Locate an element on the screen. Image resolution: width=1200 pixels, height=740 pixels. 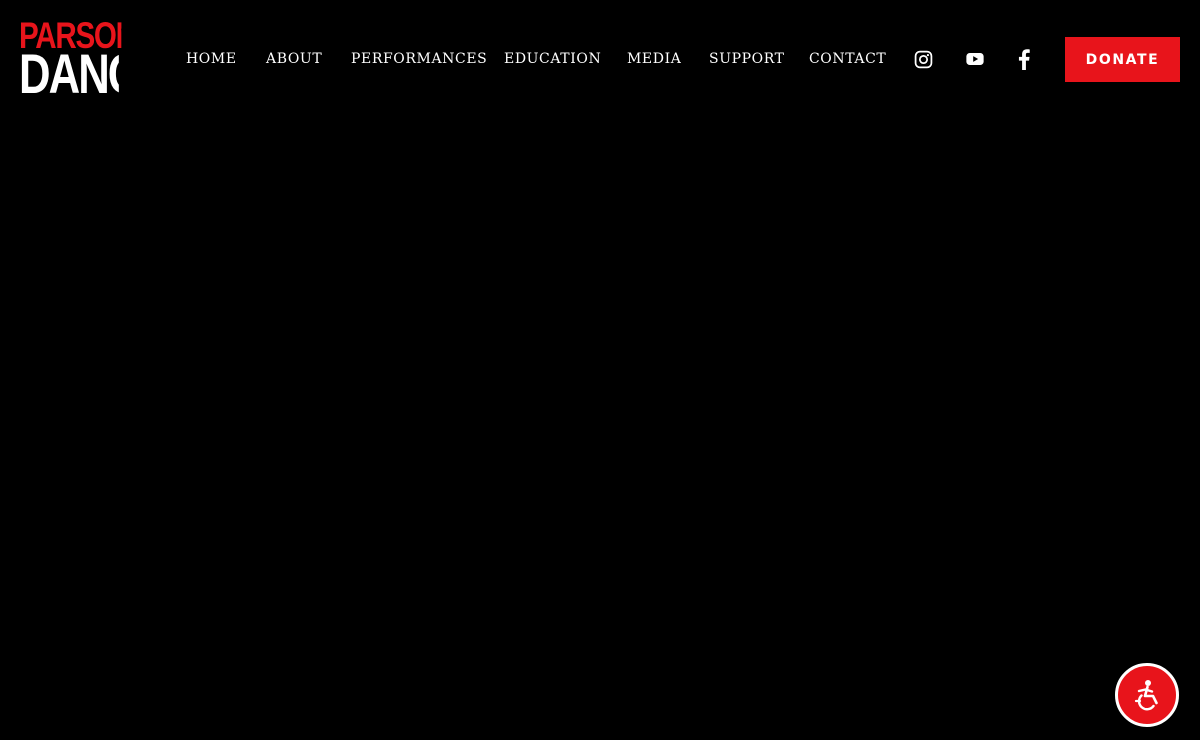
facebook-icon is located at coordinates (1024, 59).